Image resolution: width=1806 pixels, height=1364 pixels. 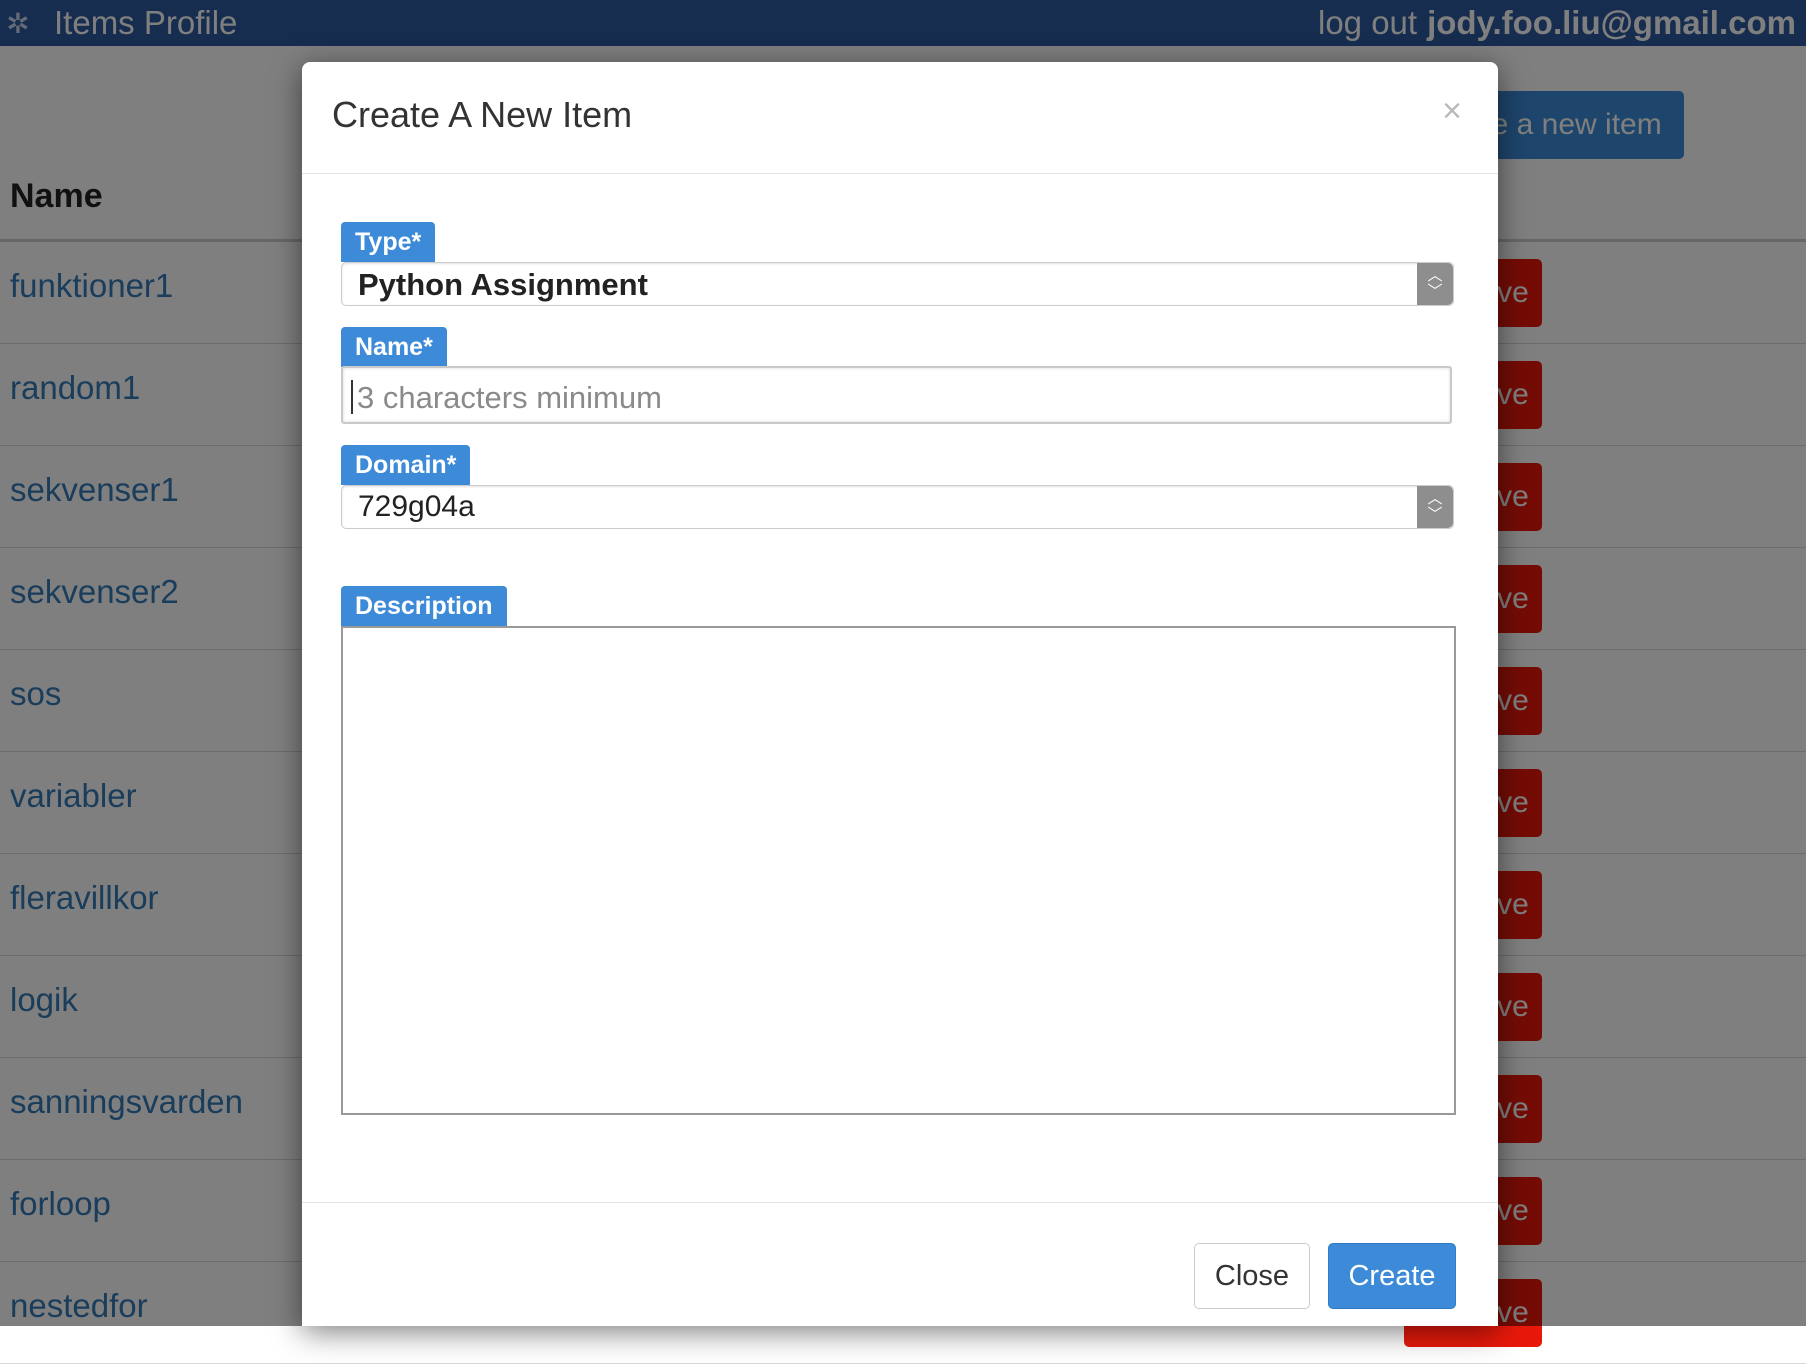 I want to click on name-input-placeholder: 3 characters minimum, so click(x=509, y=397).